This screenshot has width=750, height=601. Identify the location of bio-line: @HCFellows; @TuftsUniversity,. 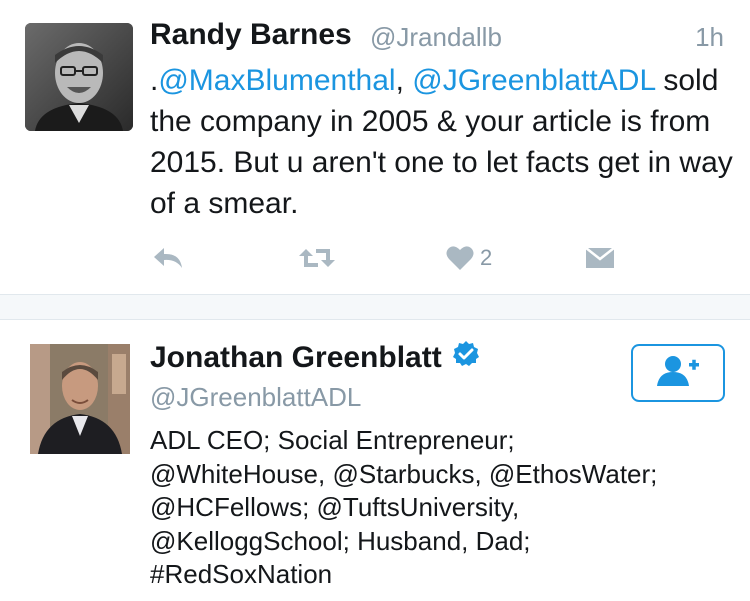
(335, 507).